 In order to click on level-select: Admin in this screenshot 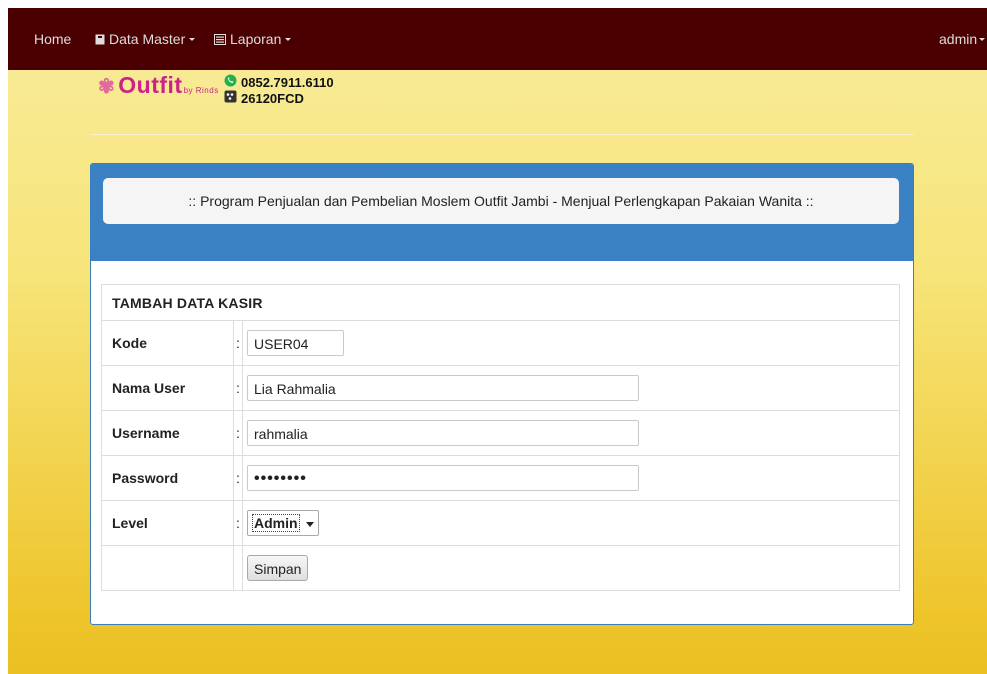, I will do `click(283, 523)`.